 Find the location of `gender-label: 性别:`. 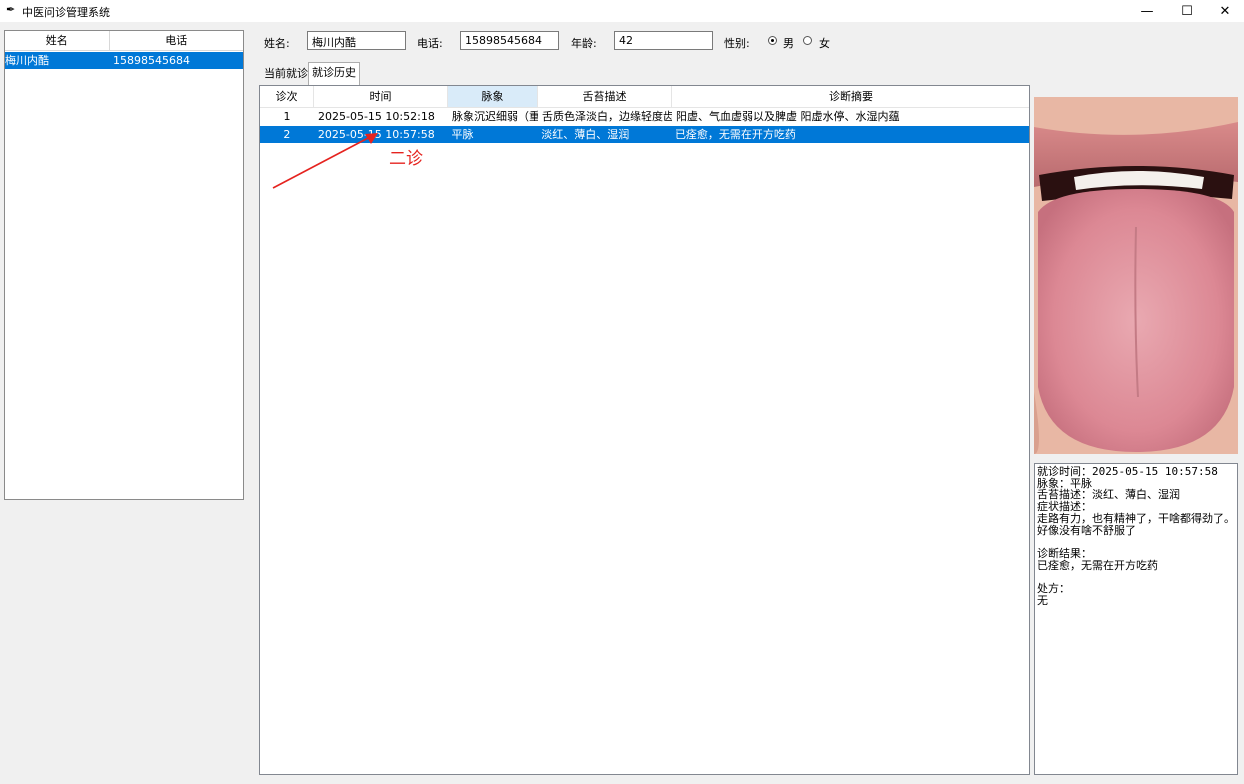

gender-label: 性别: is located at coordinates (737, 43).